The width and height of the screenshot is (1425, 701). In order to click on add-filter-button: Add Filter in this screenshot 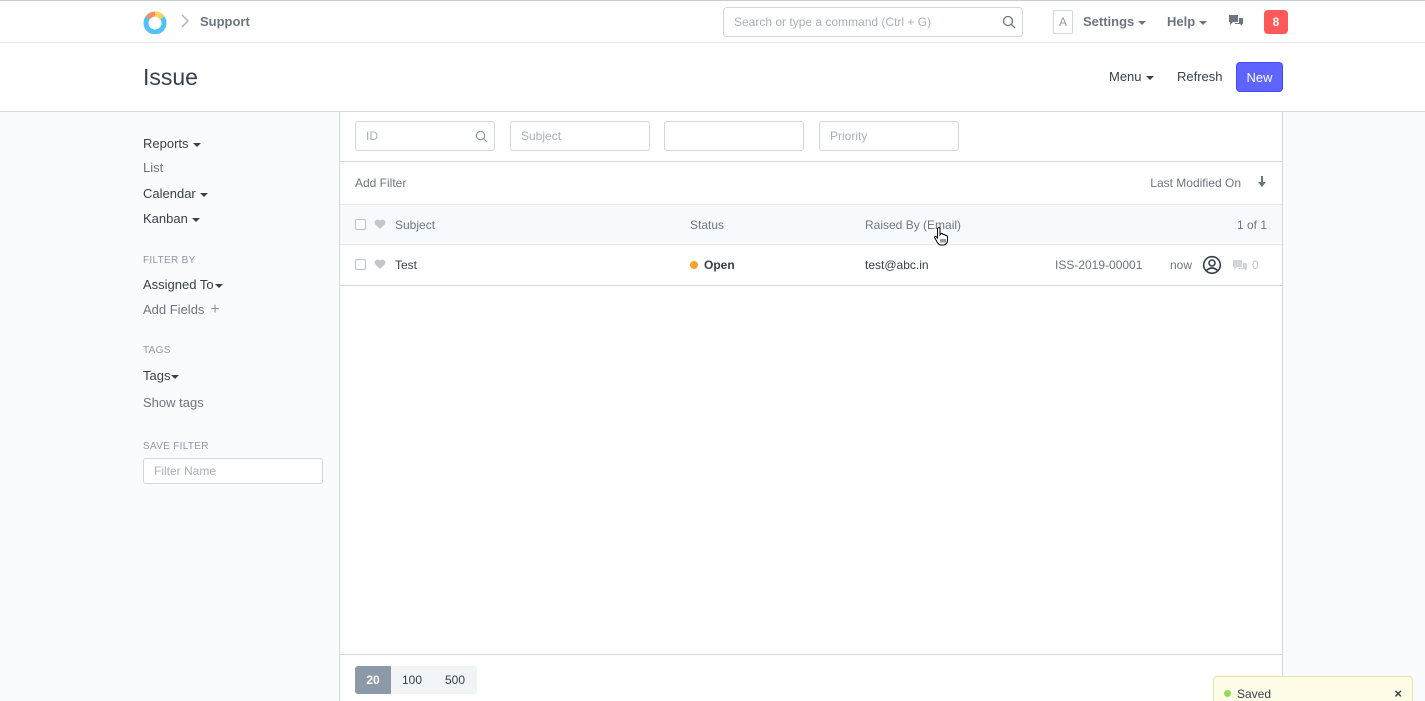, I will do `click(380, 183)`.